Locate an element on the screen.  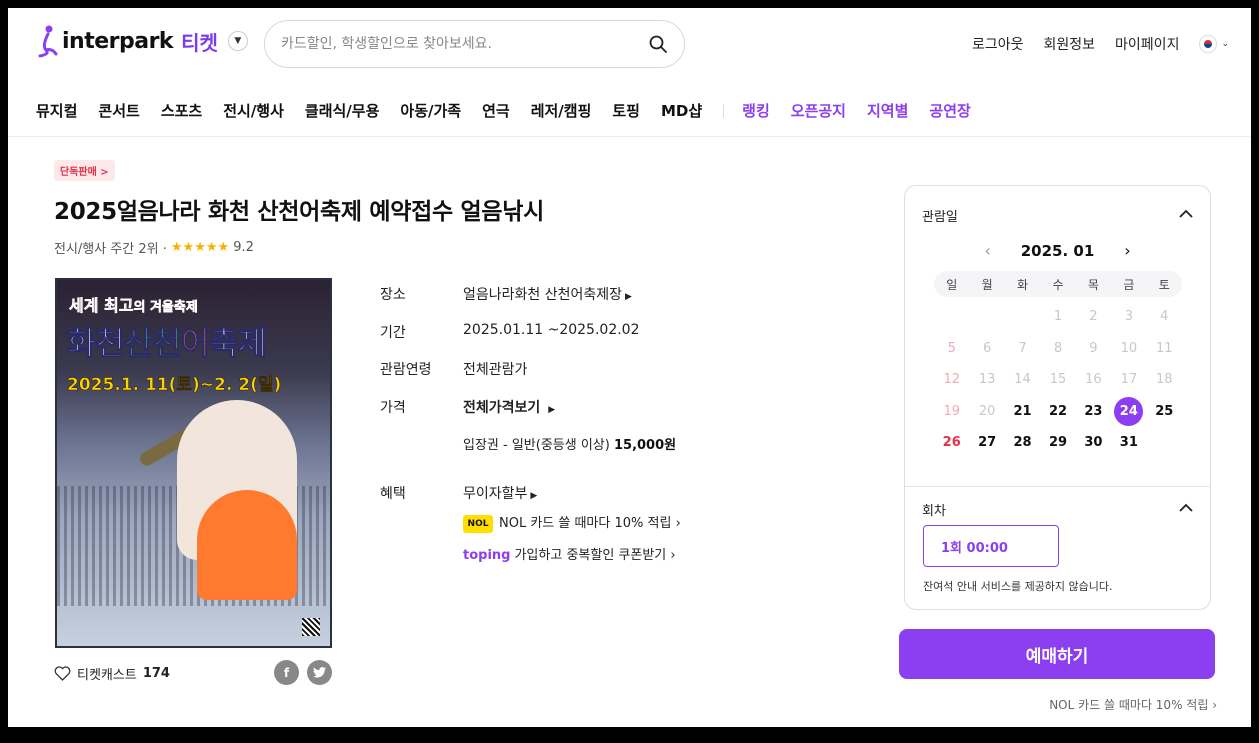
calendar-day: 29 is located at coordinates (1057, 442).